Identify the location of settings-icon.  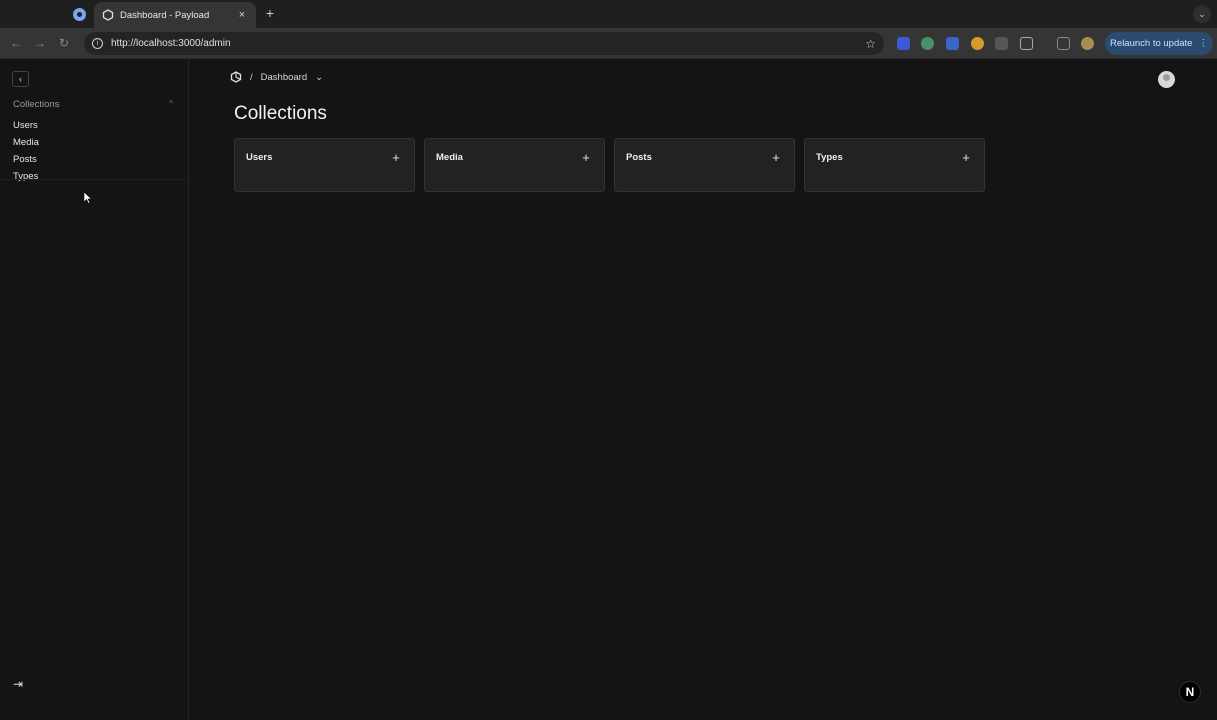
(79, 14).